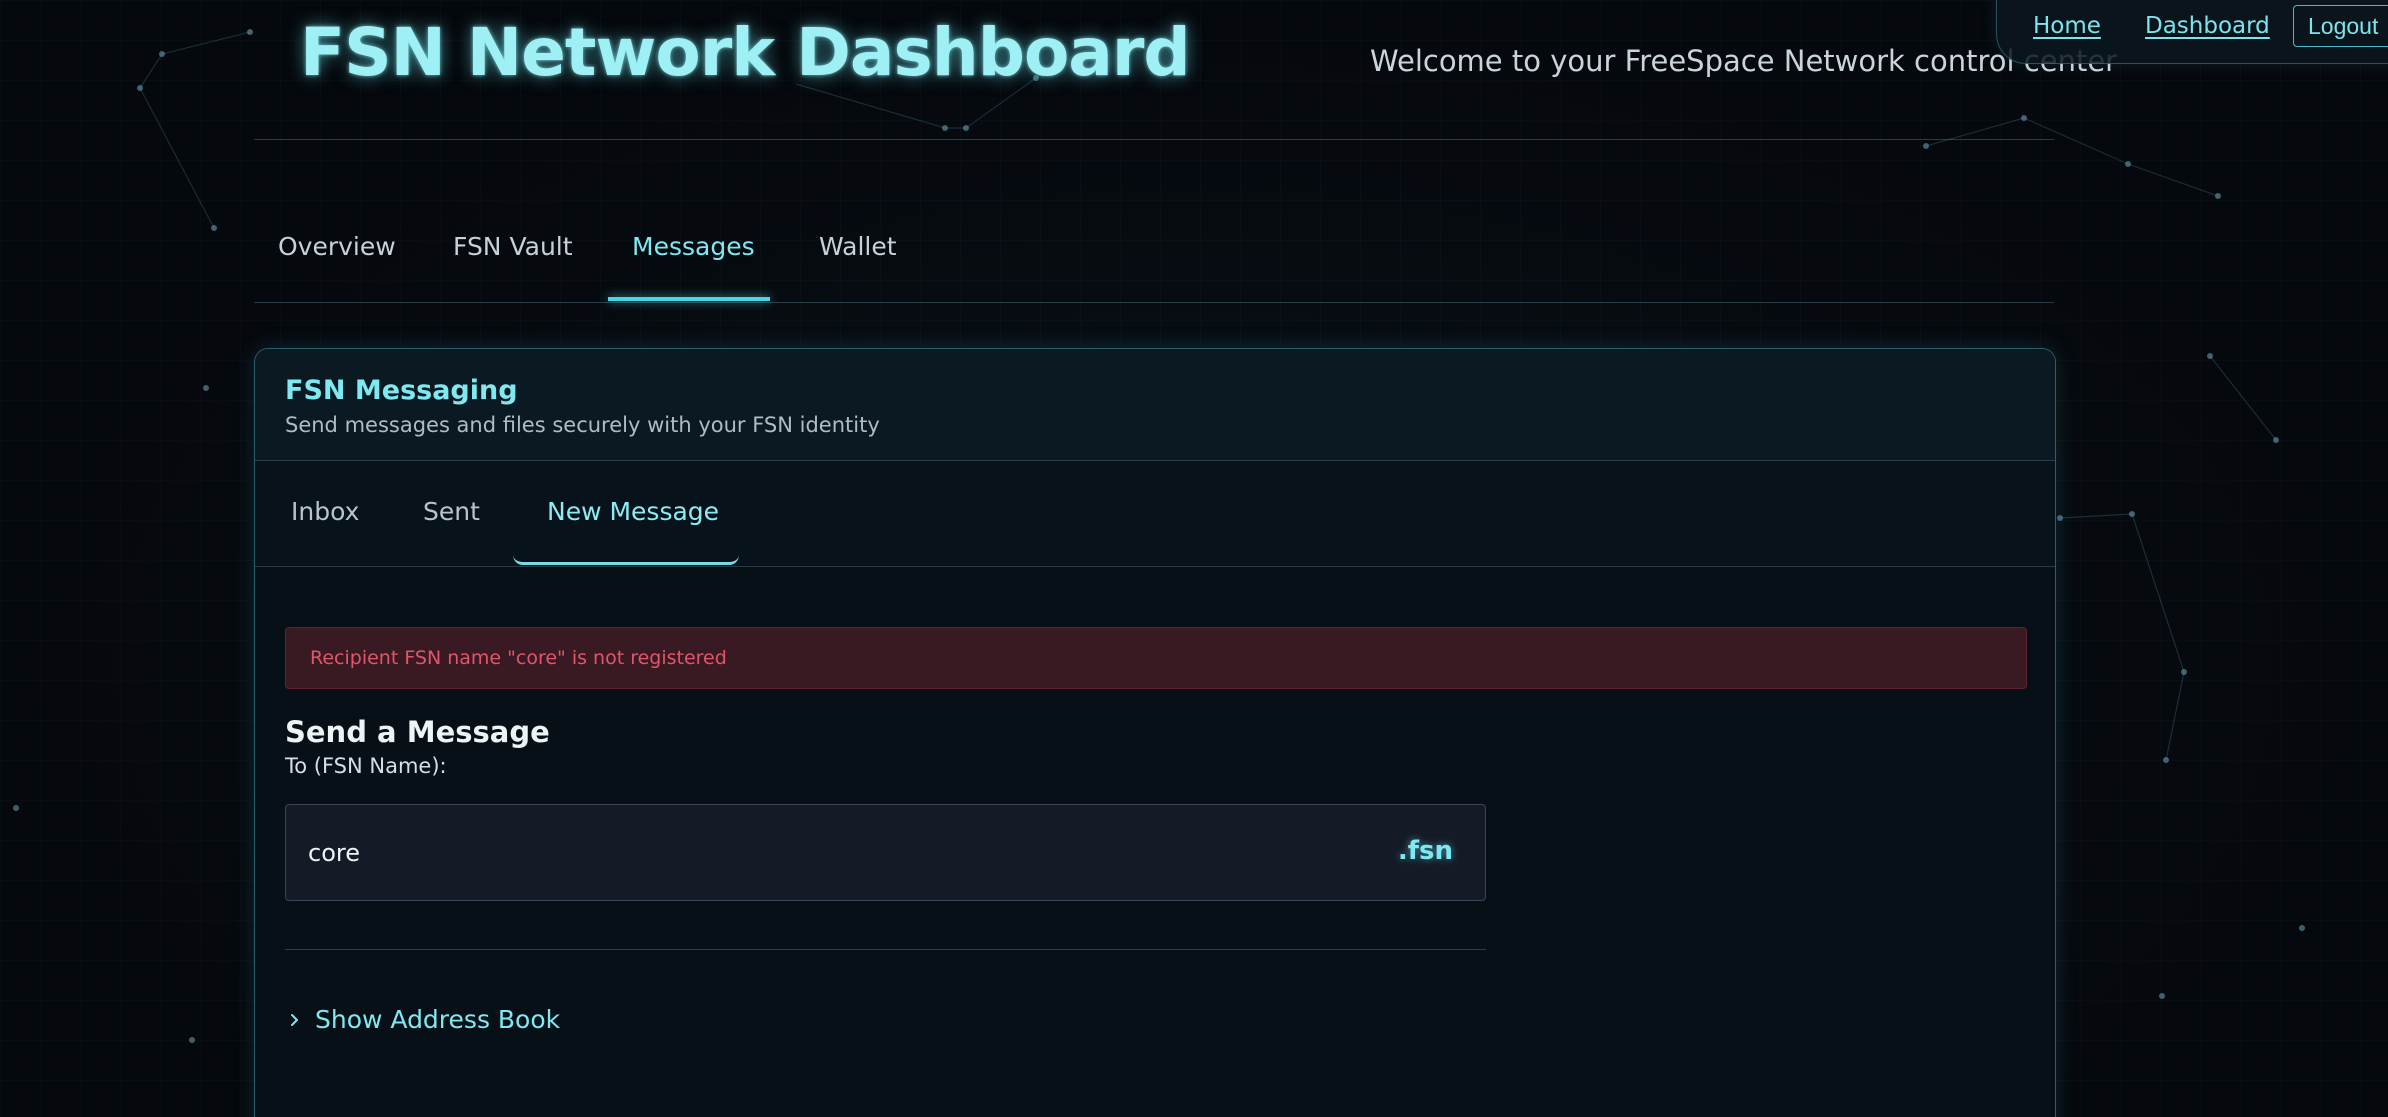 The width and height of the screenshot is (2388, 1117). What do you see at coordinates (885, 949) in the screenshot?
I see `form-divider` at bounding box center [885, 949].